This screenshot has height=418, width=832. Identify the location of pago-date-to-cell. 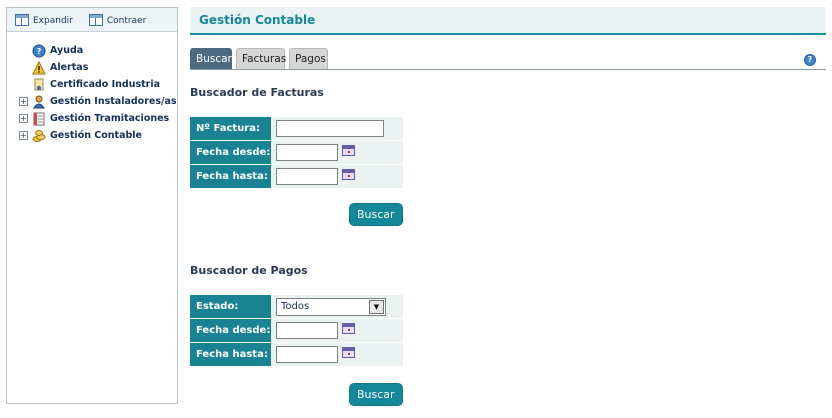
(337, 354).